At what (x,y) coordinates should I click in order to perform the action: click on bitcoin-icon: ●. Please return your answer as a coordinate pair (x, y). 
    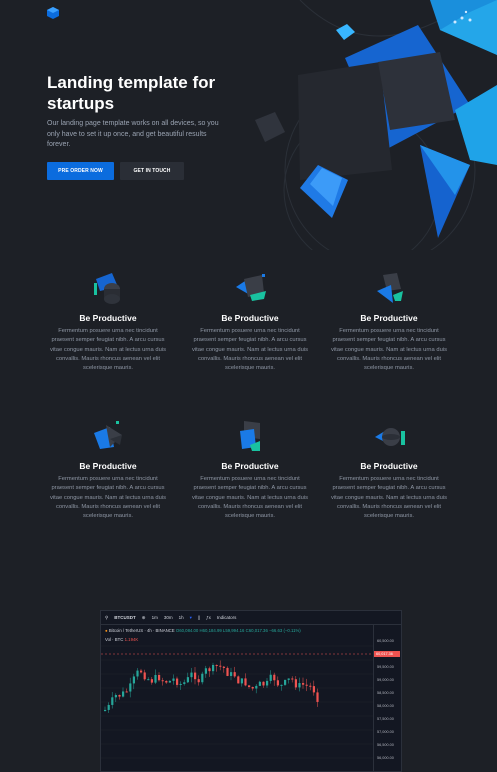
    Looking at the image, I should click on (106, 630).